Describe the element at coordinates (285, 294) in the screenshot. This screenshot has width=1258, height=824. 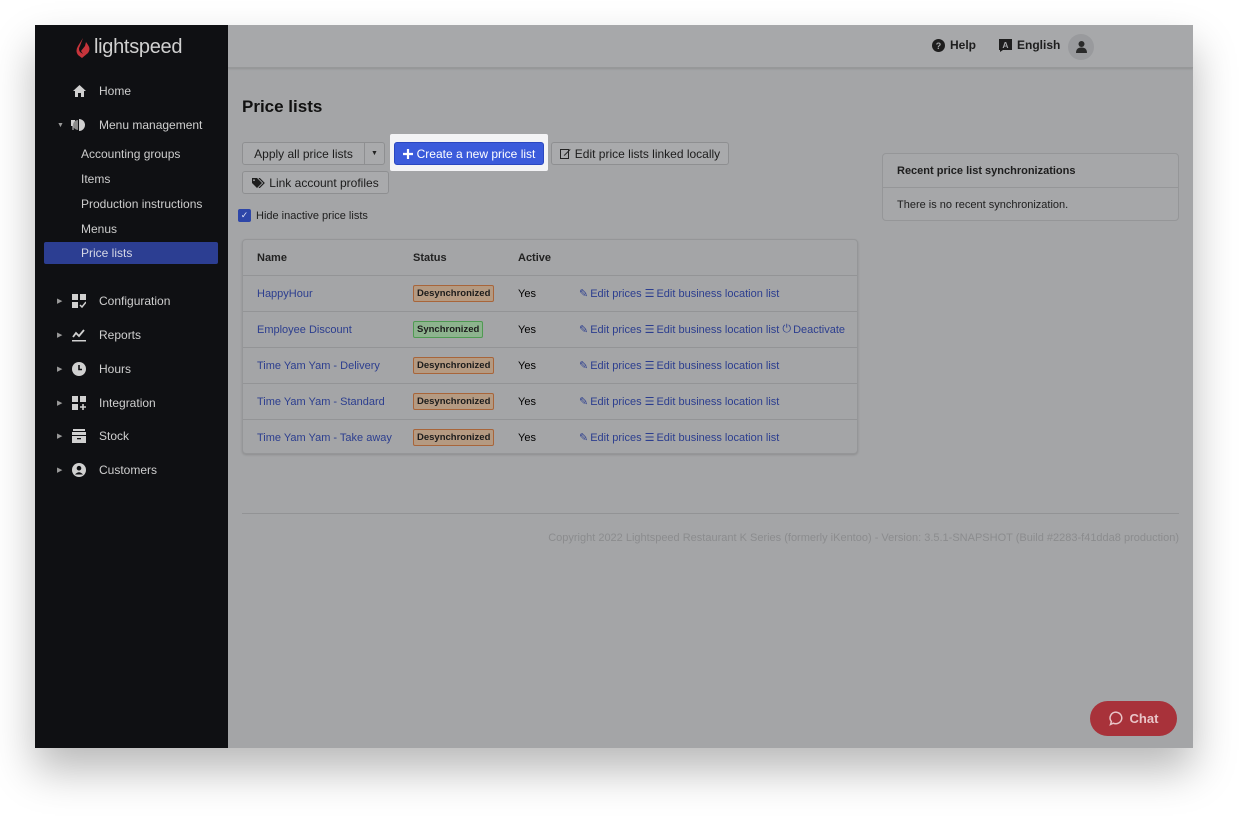
I see `price-list-name-link: HappyHour` at that location.